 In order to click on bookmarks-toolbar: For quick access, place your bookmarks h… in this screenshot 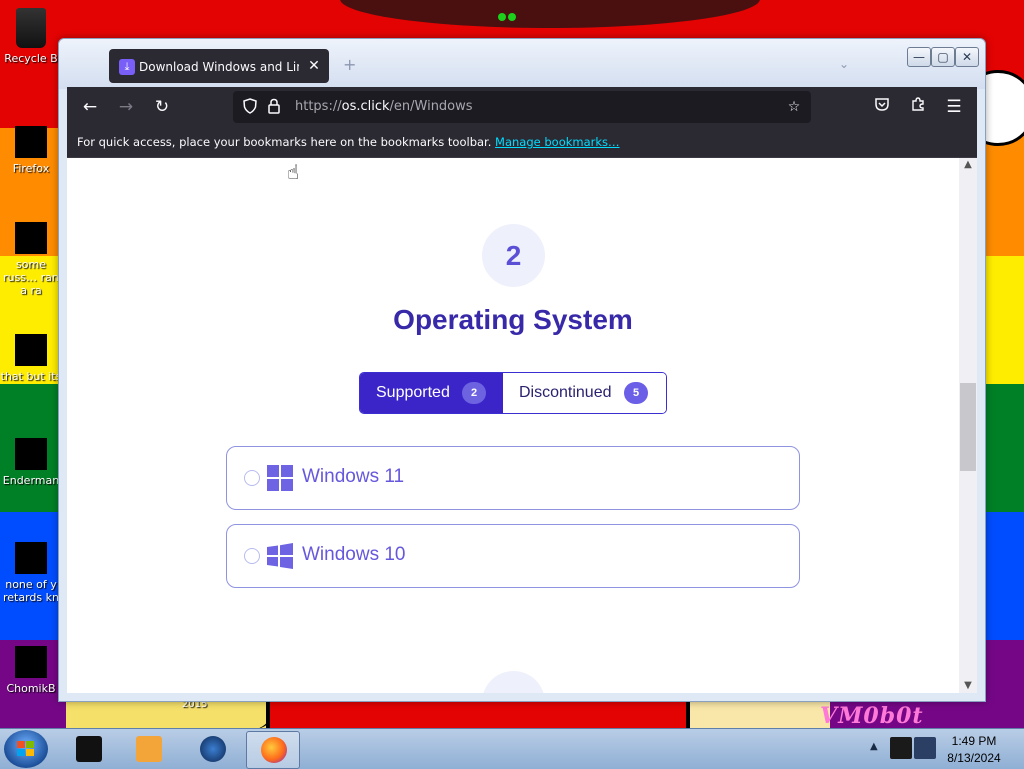, I will do `click(522, 142)`.